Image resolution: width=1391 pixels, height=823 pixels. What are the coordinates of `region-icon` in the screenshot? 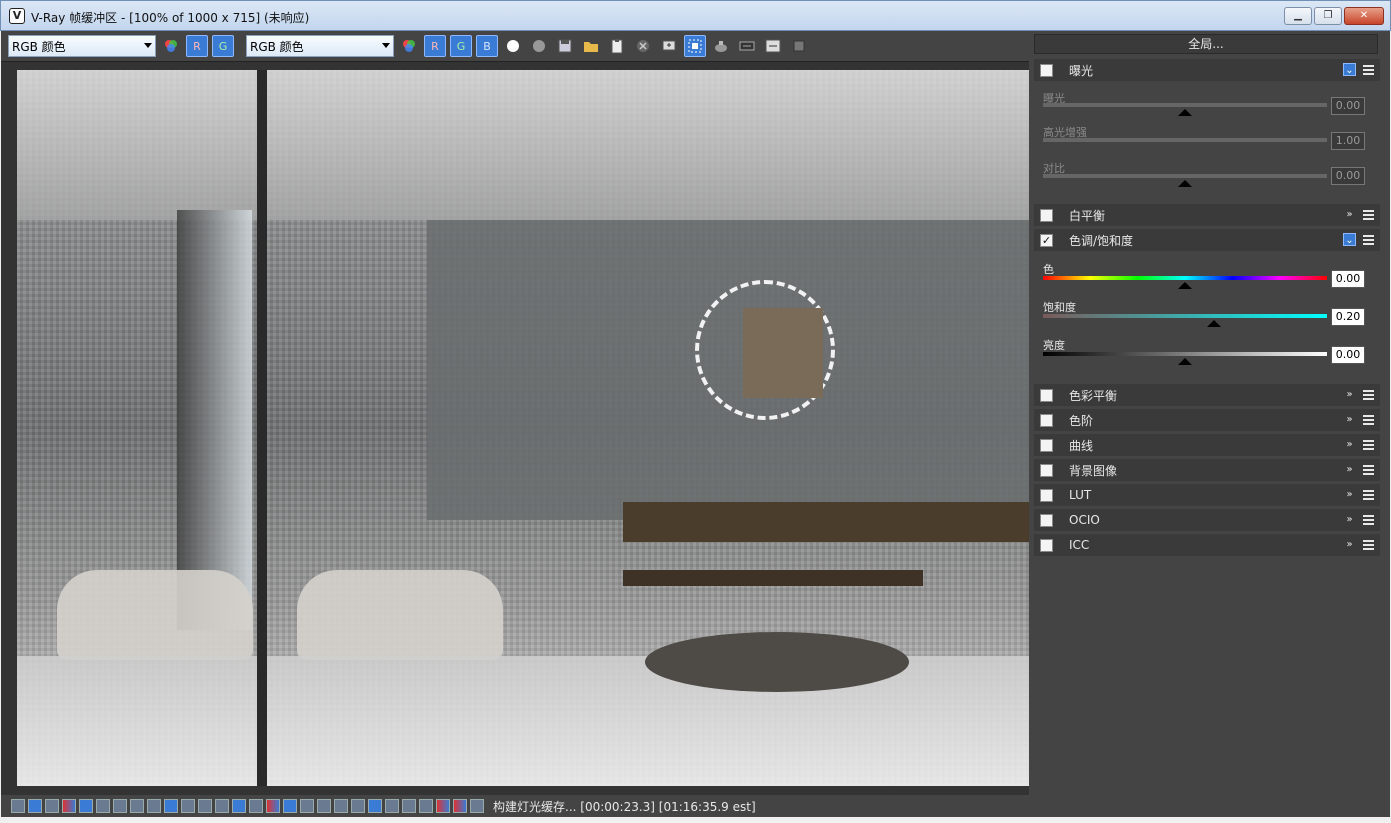 It's located at (375, 806).